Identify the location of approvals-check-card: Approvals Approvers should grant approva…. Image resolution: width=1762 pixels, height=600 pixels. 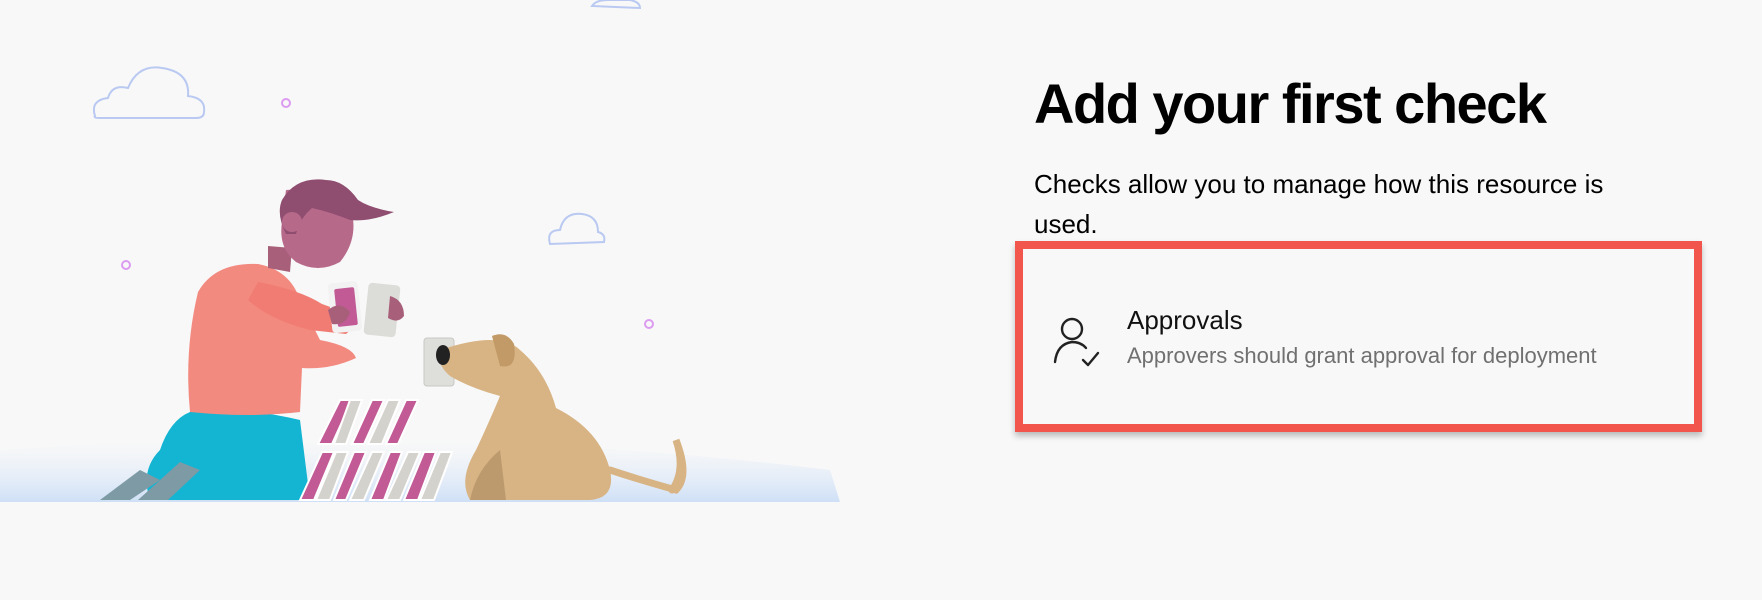
(1358, 336).